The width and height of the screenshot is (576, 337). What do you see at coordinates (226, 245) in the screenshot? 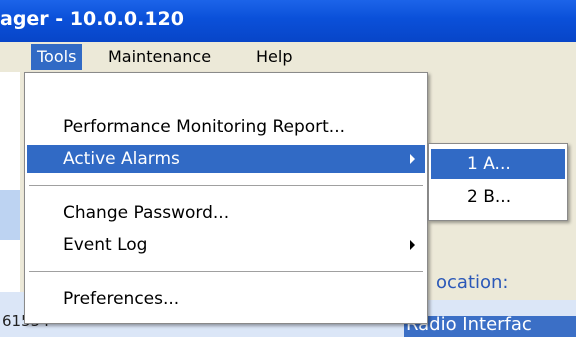
I see `menu-item-event-log: Event Log` at bounding box center [226, 245].